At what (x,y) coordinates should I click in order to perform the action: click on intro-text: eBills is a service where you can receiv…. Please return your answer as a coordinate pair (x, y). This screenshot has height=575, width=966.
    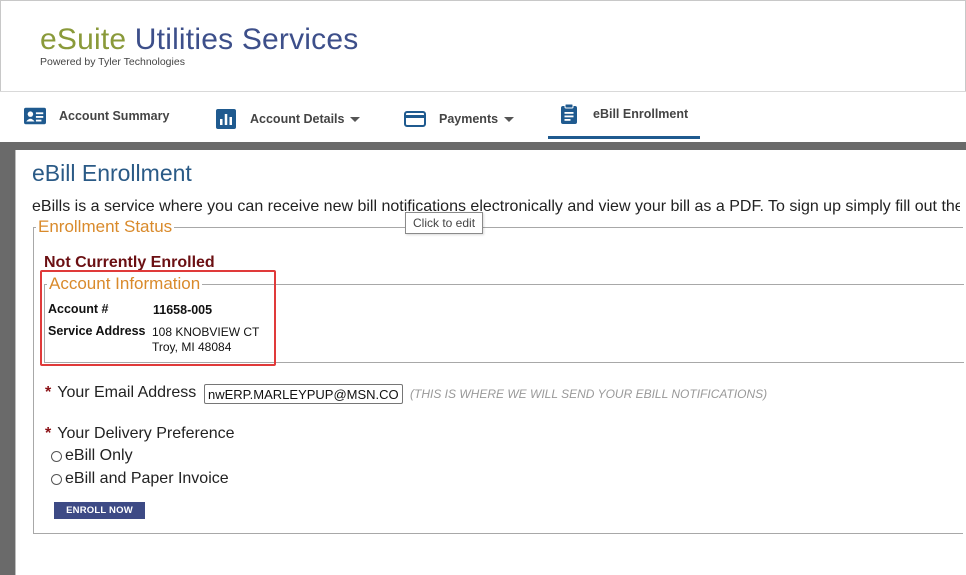
    Looking at the image, I should click on (496, 206).